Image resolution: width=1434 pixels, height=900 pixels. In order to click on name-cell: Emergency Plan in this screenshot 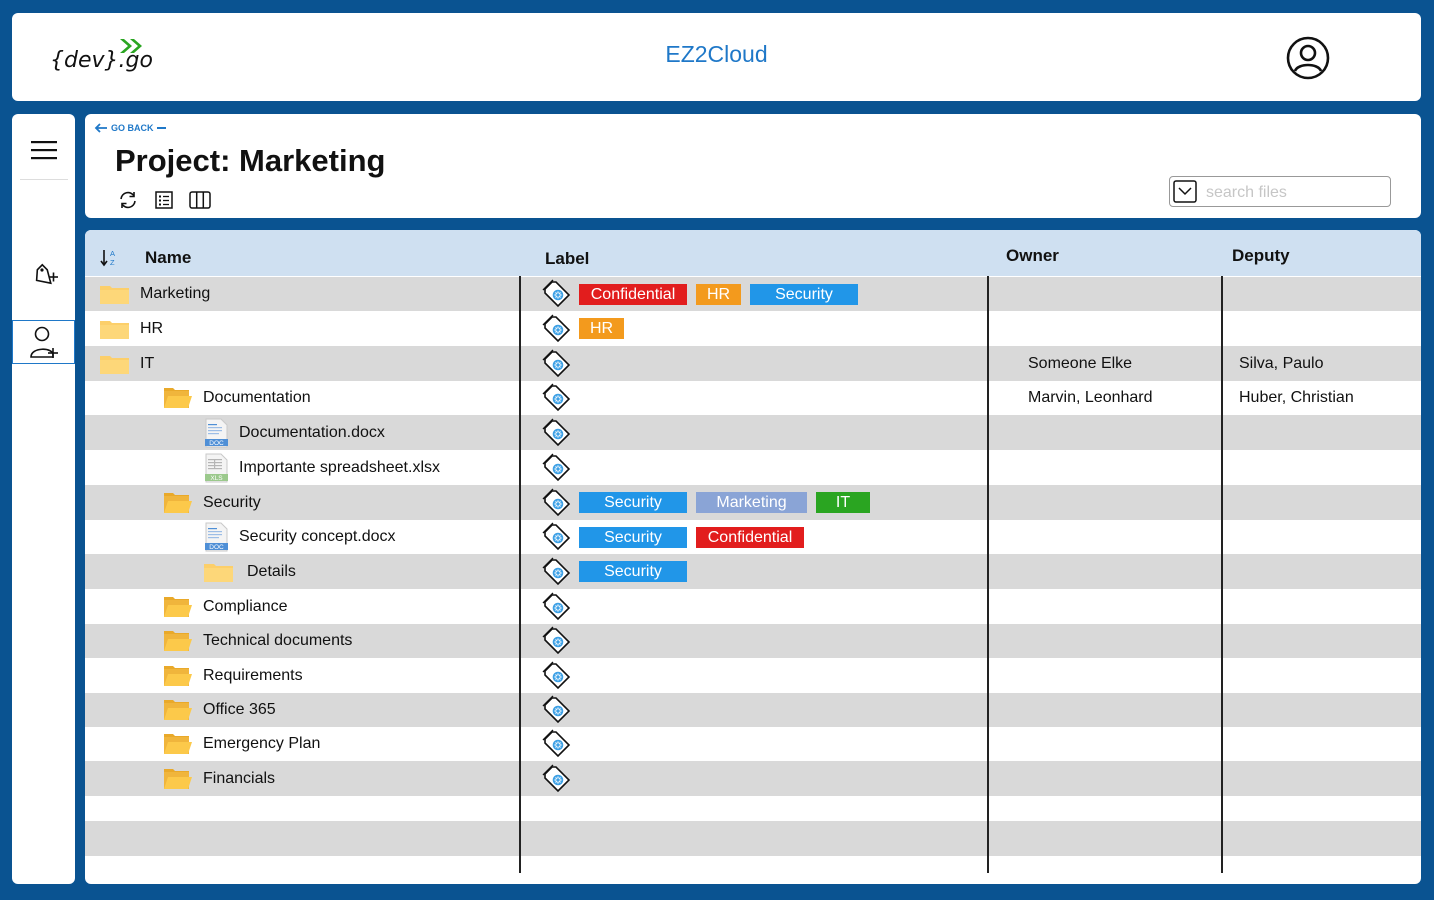, I will do `click(241, 744)`.